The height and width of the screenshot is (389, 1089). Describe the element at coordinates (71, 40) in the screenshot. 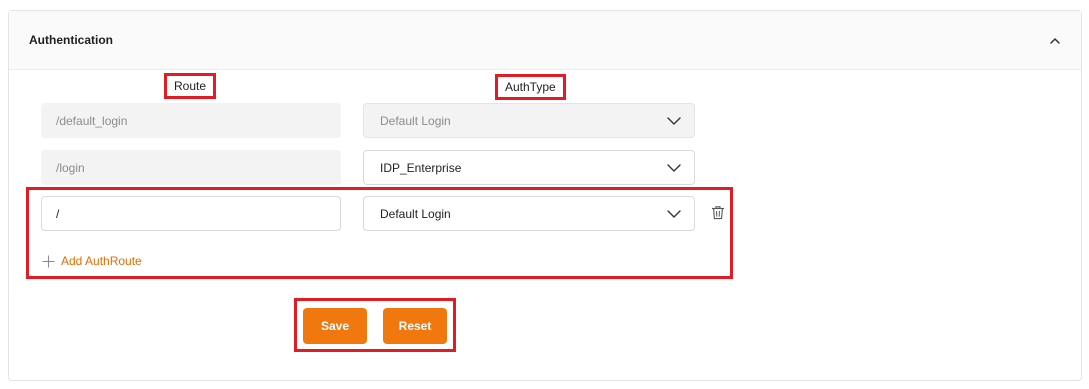

I see `section-title: Authentication` at that location.